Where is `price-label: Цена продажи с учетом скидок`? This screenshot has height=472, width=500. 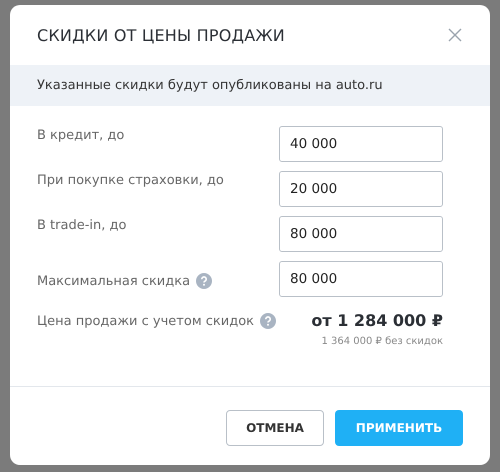 price-label: Цена продажи с учетом скидок is located at coordinates (145, 321).